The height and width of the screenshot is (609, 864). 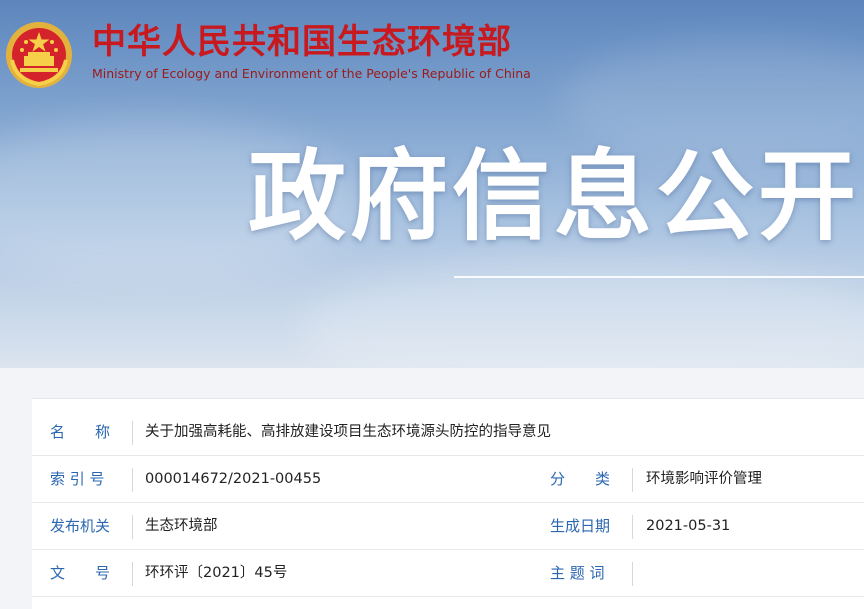 What do you see at coordinates (580, 526) in the screenshot?
I see `date-label: 生成日期` at bounding box center [580, 526].